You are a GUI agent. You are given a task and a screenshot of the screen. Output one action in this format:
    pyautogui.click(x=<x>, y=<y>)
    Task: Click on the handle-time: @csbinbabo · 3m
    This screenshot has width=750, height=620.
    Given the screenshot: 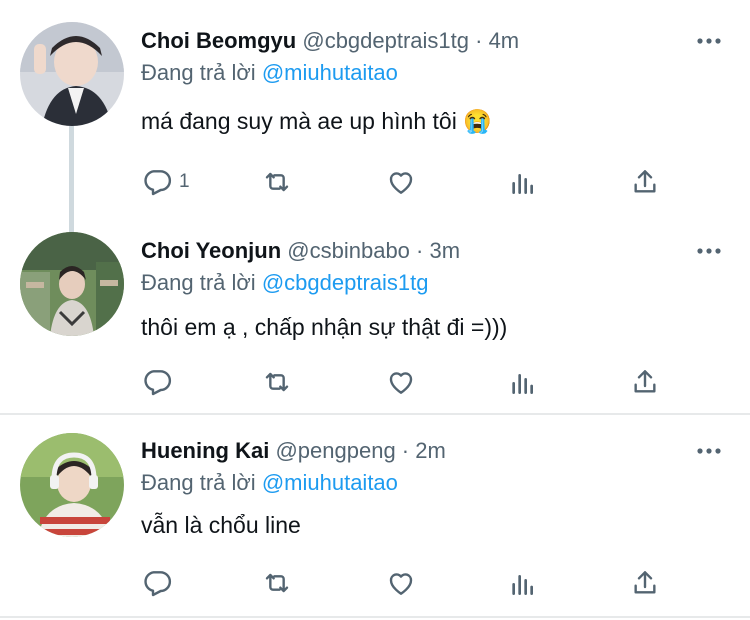 What is the action you would take?
    pyautogui.click(x=373, y=250)
    